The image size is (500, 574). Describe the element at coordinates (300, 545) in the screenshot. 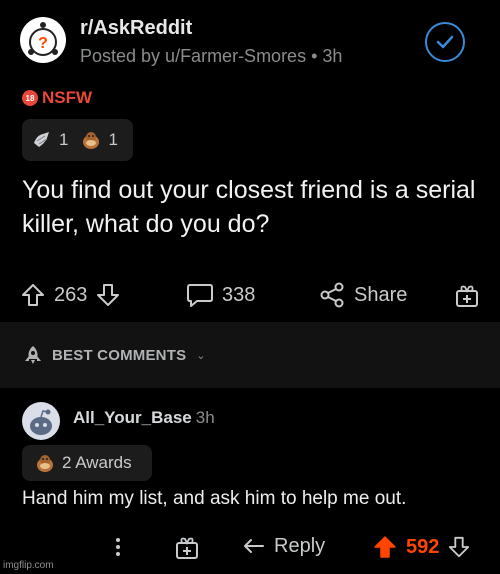

I see `reply-label: Reply` at that location.